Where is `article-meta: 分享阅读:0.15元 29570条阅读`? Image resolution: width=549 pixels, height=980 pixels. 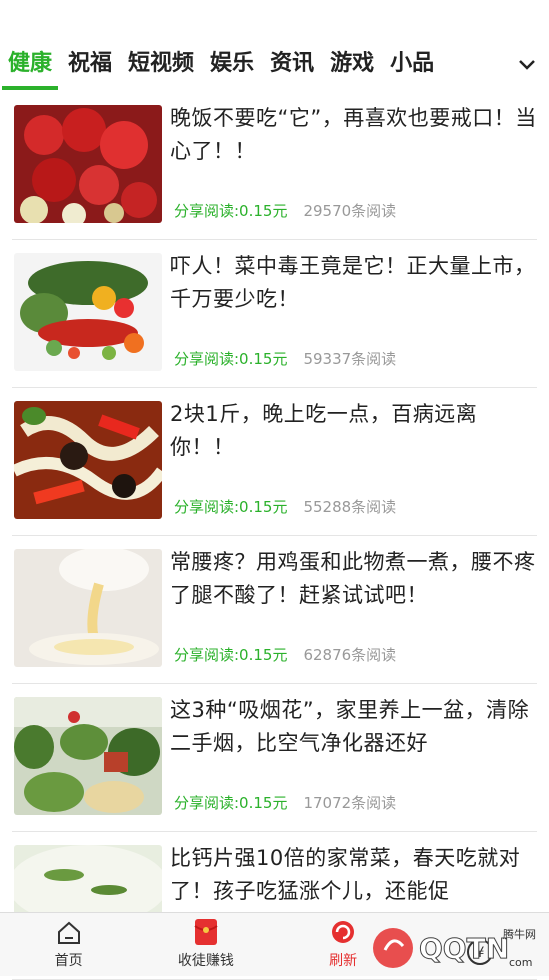 article-meta: 分享阅读:0.15元 29570条阅读 is located at coordinates (285, 210).